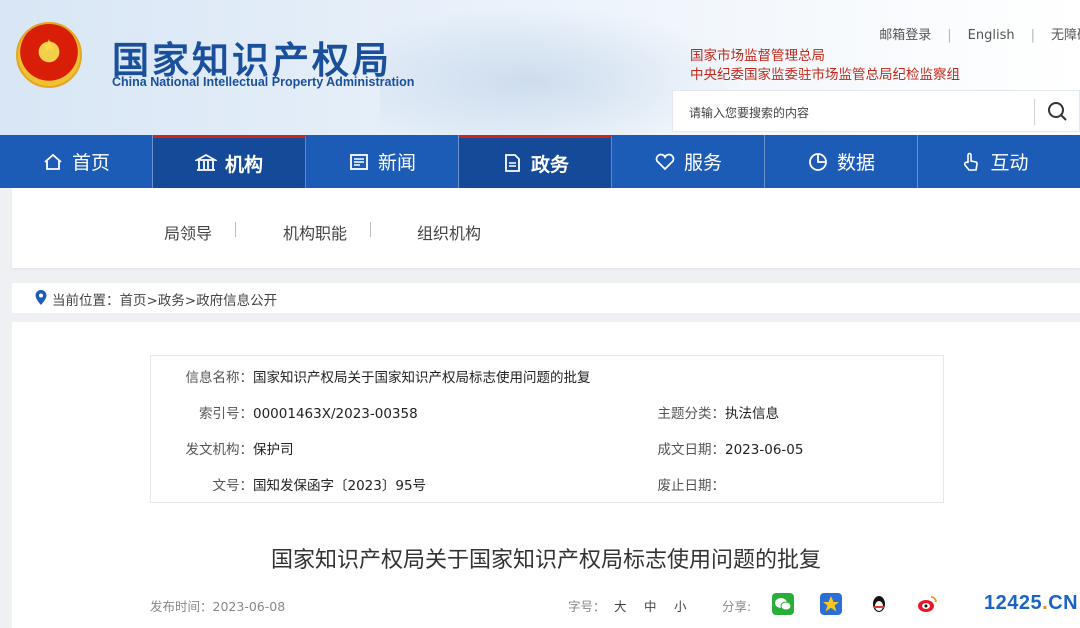  Describe the element at coordinates (737, 606) in the screenshot. I see `share-label: 分享:` at that location.